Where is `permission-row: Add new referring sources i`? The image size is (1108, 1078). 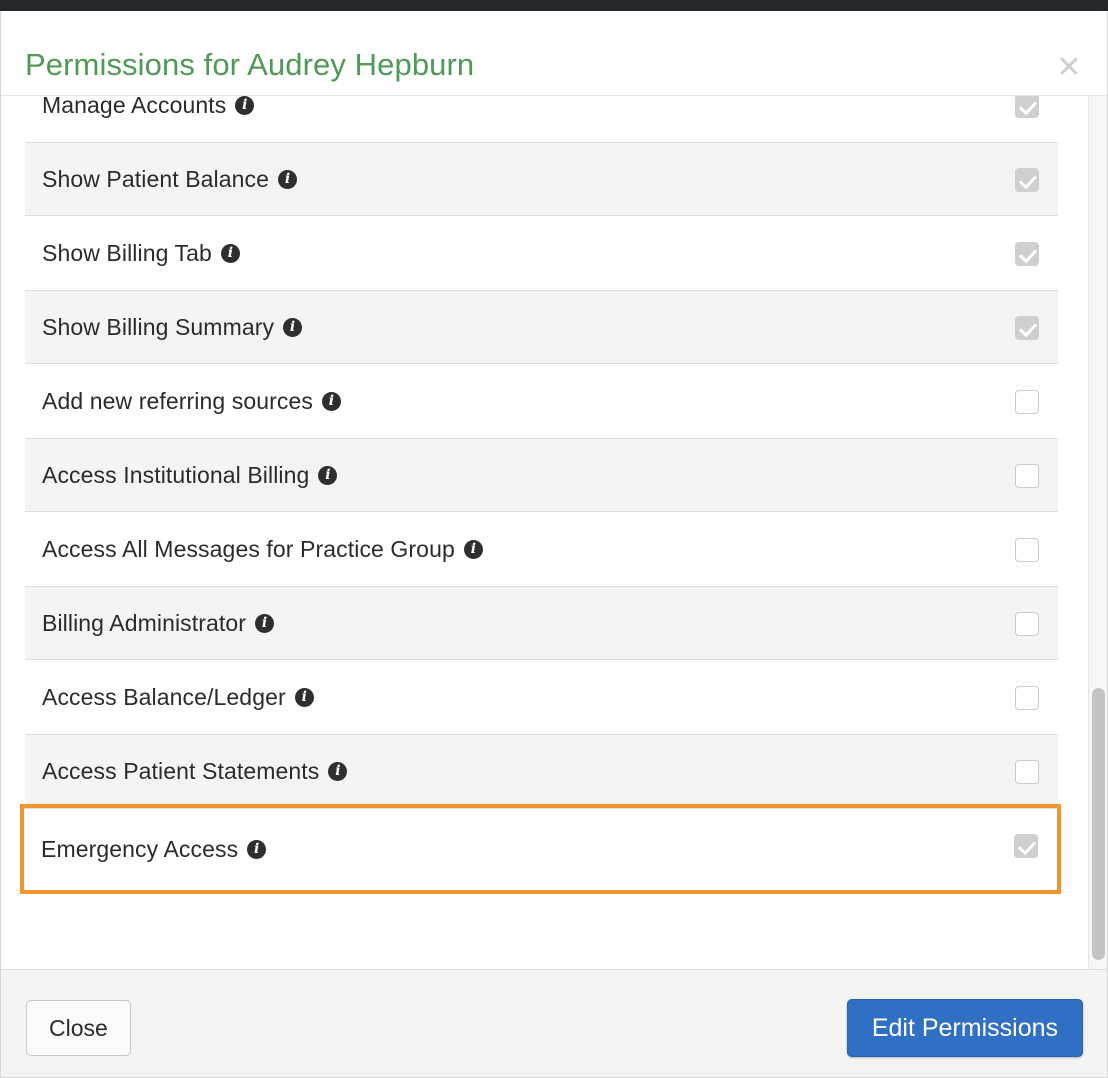
permission-row: Add new referring sources i is located at coordinates (541, 401).